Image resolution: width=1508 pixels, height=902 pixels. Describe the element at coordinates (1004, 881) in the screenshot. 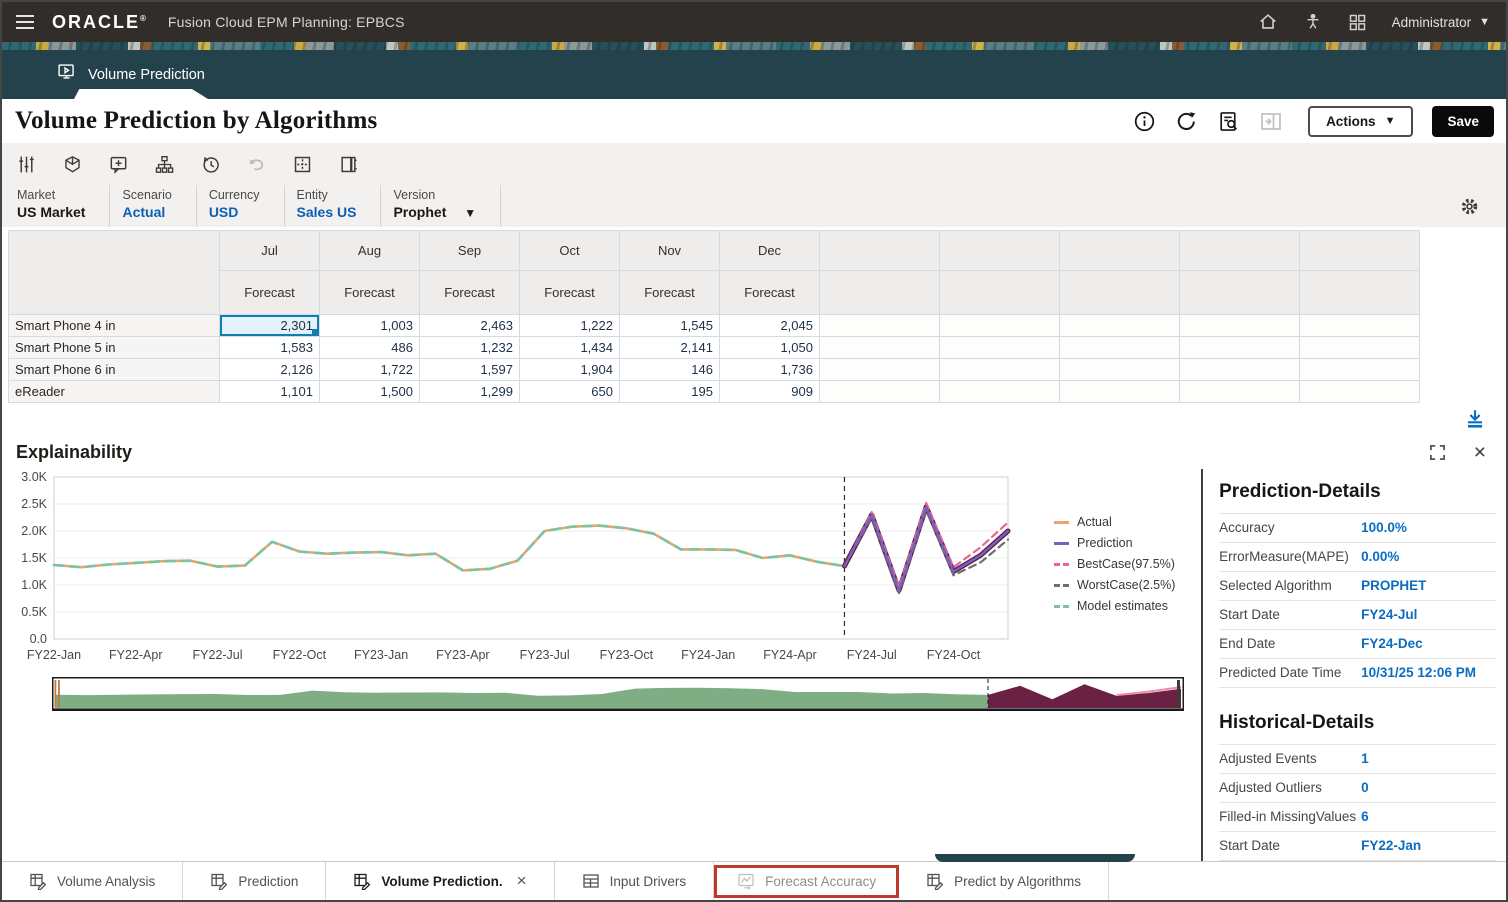

I see `bottom-tab-predict-by-algorithms: Predict by Algorithms` at that location.